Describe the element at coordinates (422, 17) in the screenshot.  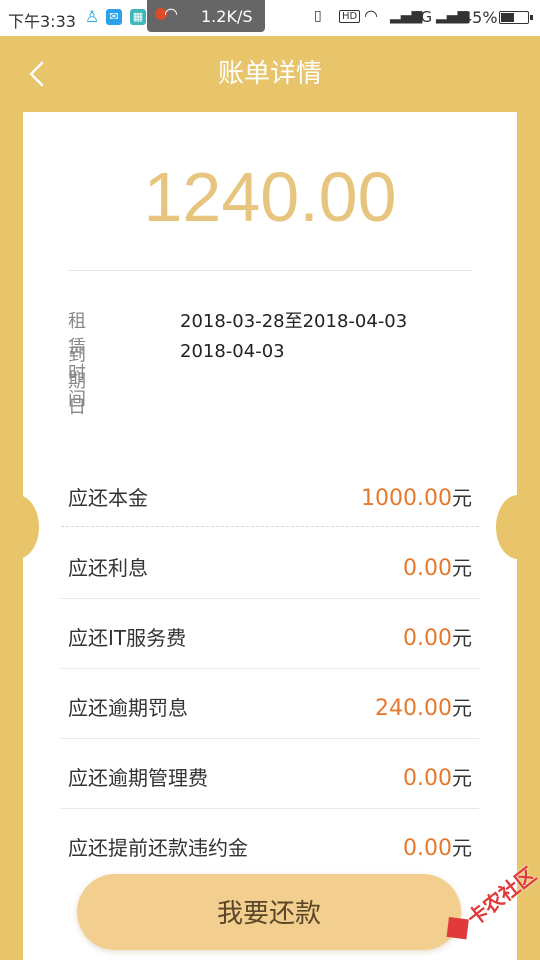
I see `network-type: 4G` at that location.